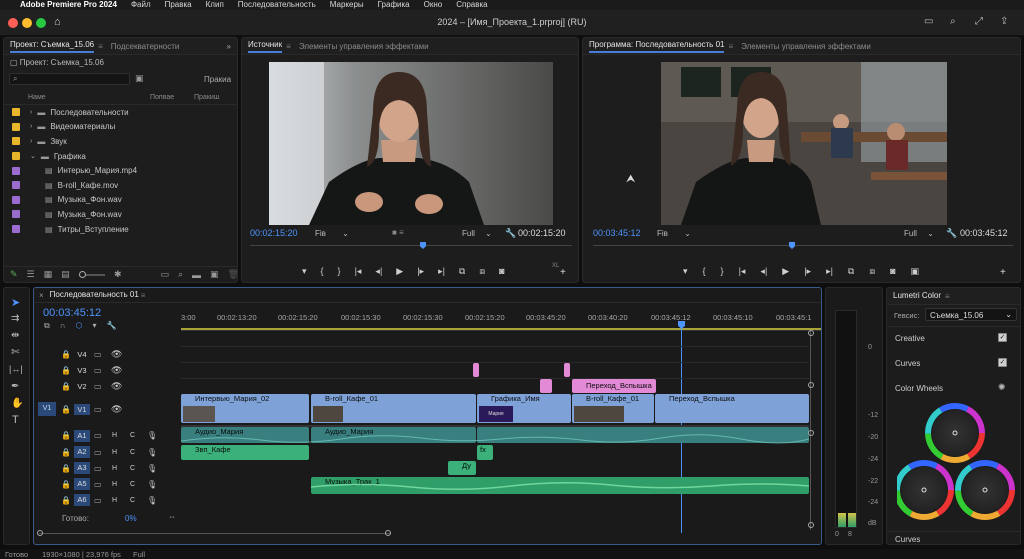 The height and width of the screenshot is (559, 1024). I want to click on track-target: A5, so click(82, 484).